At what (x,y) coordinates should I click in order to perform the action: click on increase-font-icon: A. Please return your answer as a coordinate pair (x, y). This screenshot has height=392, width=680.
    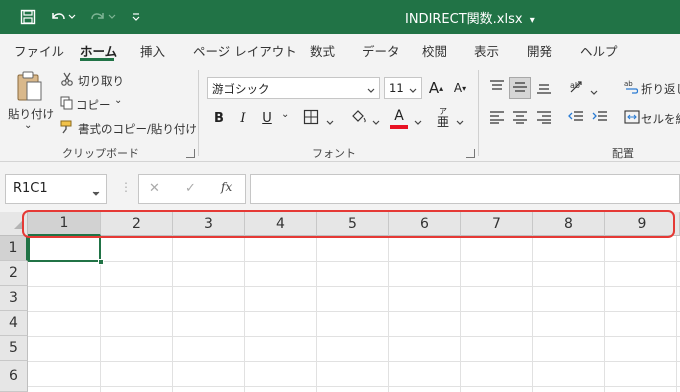
    Looking at the image, I should click on (434, 88).